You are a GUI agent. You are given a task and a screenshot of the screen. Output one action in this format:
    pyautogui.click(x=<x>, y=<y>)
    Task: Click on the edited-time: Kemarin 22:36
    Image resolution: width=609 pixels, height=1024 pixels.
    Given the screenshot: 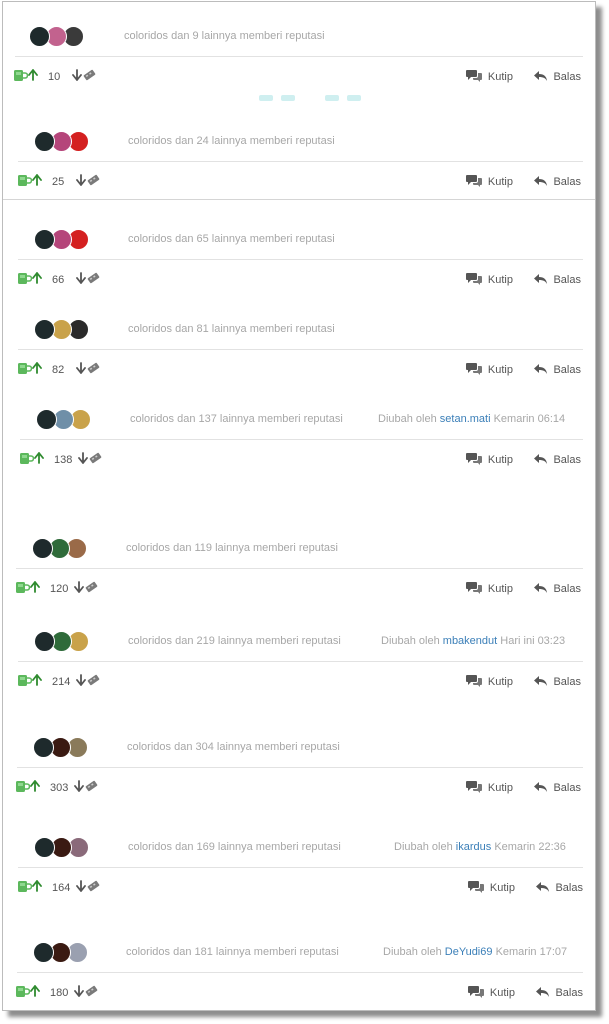 What is the action you would take?
    pyautogui.click(x=530, y=847)
    